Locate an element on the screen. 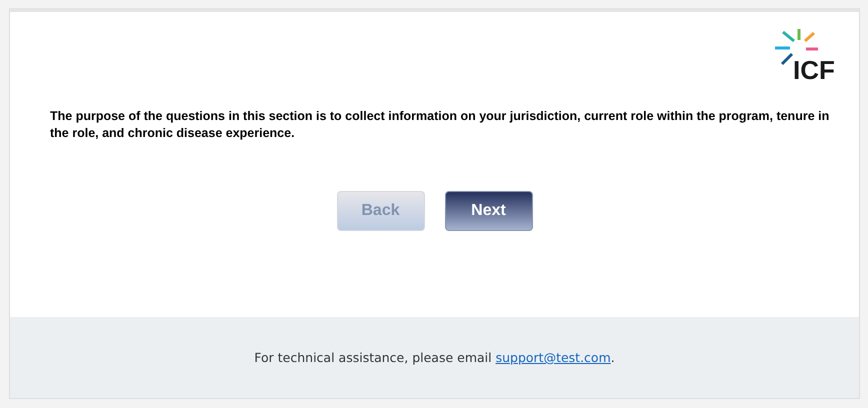  intro-text: The purpose of the questions in this section is to collect information on your jurisdiction, current role within the program, tenure in the role, and chronic disease experience. is located at coordinates (440, 125).